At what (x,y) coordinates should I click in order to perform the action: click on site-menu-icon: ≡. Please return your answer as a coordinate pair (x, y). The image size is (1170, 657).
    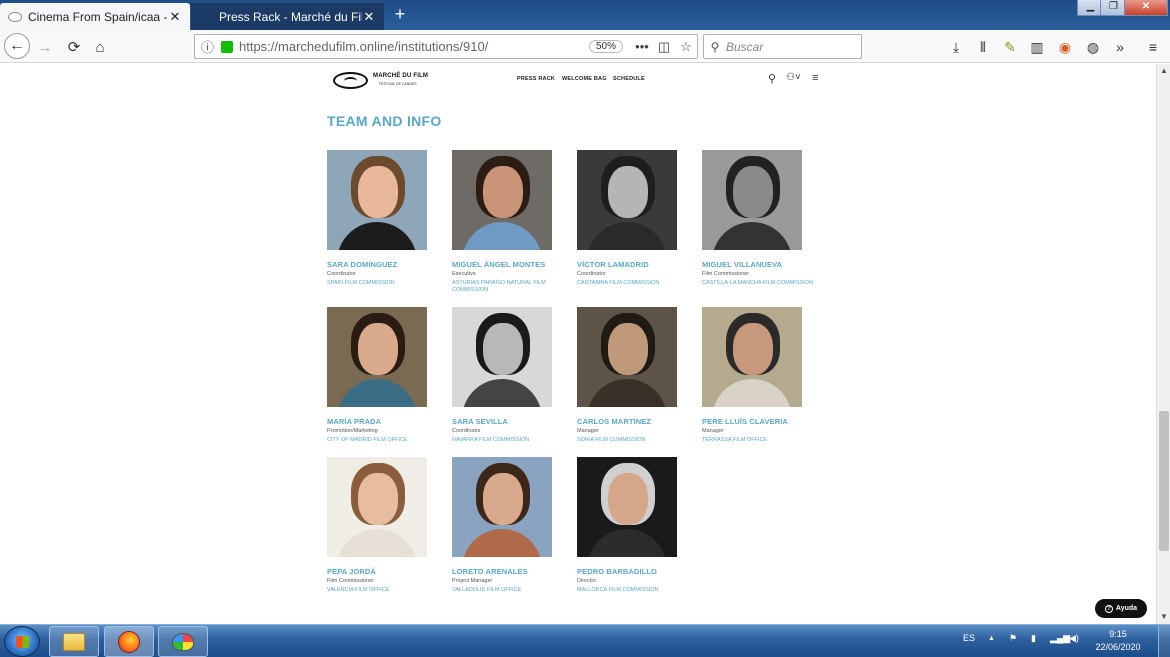
    Looking at the image, I should click on (815, 78).